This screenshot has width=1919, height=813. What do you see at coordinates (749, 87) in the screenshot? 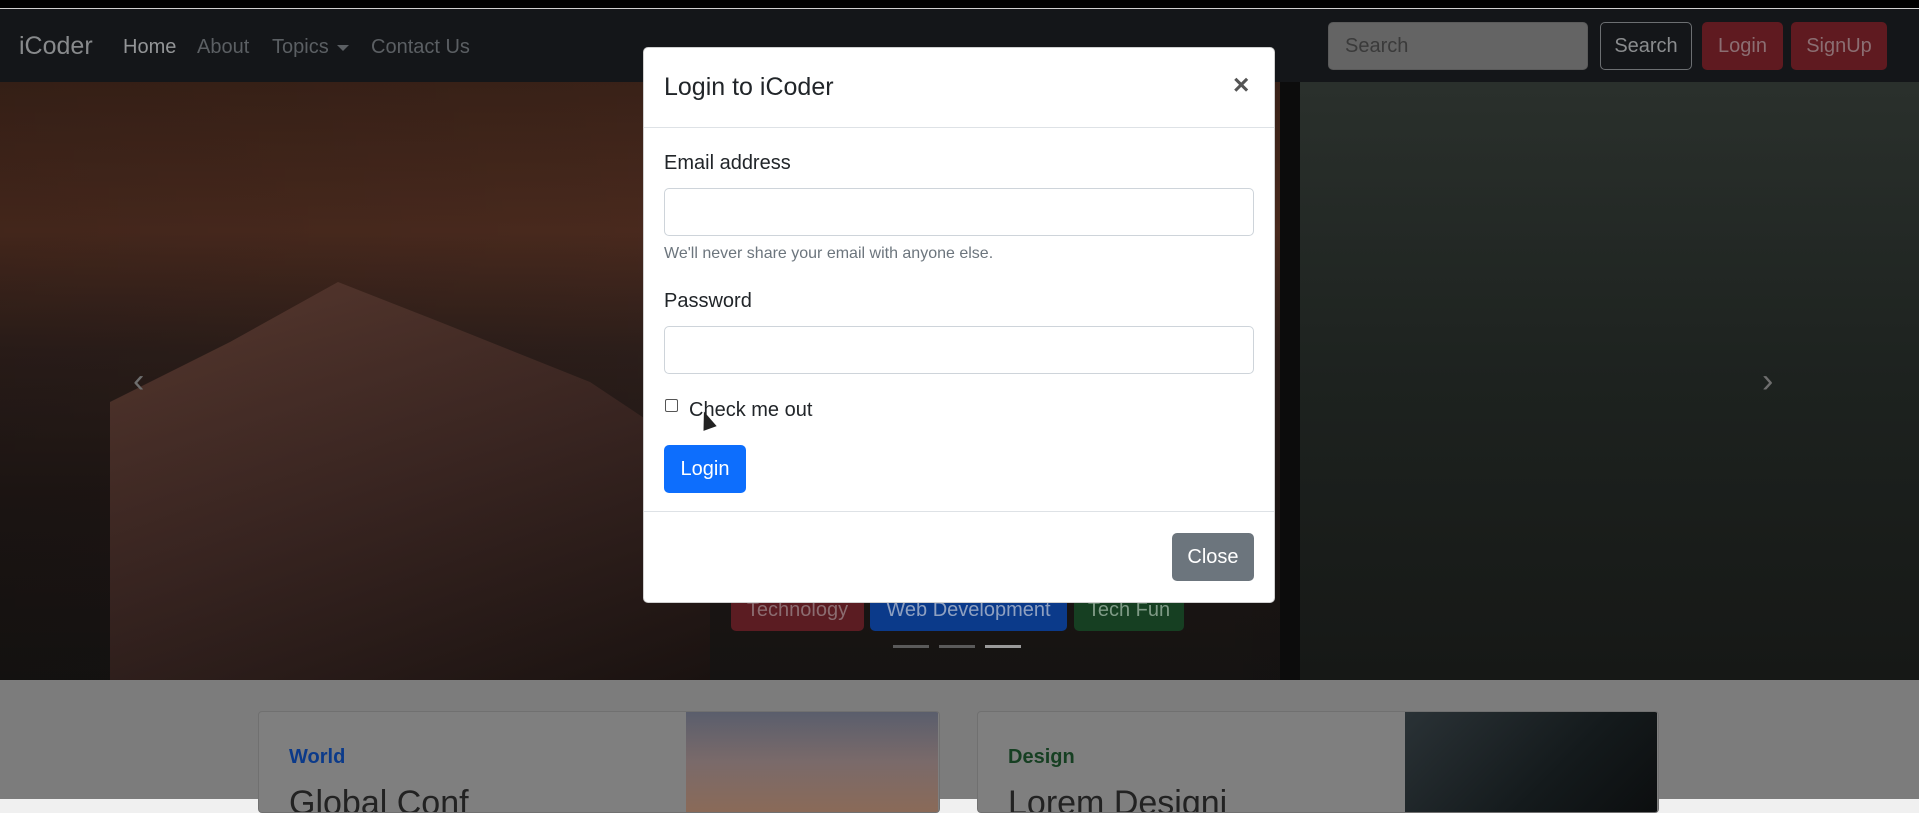
I see `modal-title: Login to iCoder` at bounding box center [749, 87].